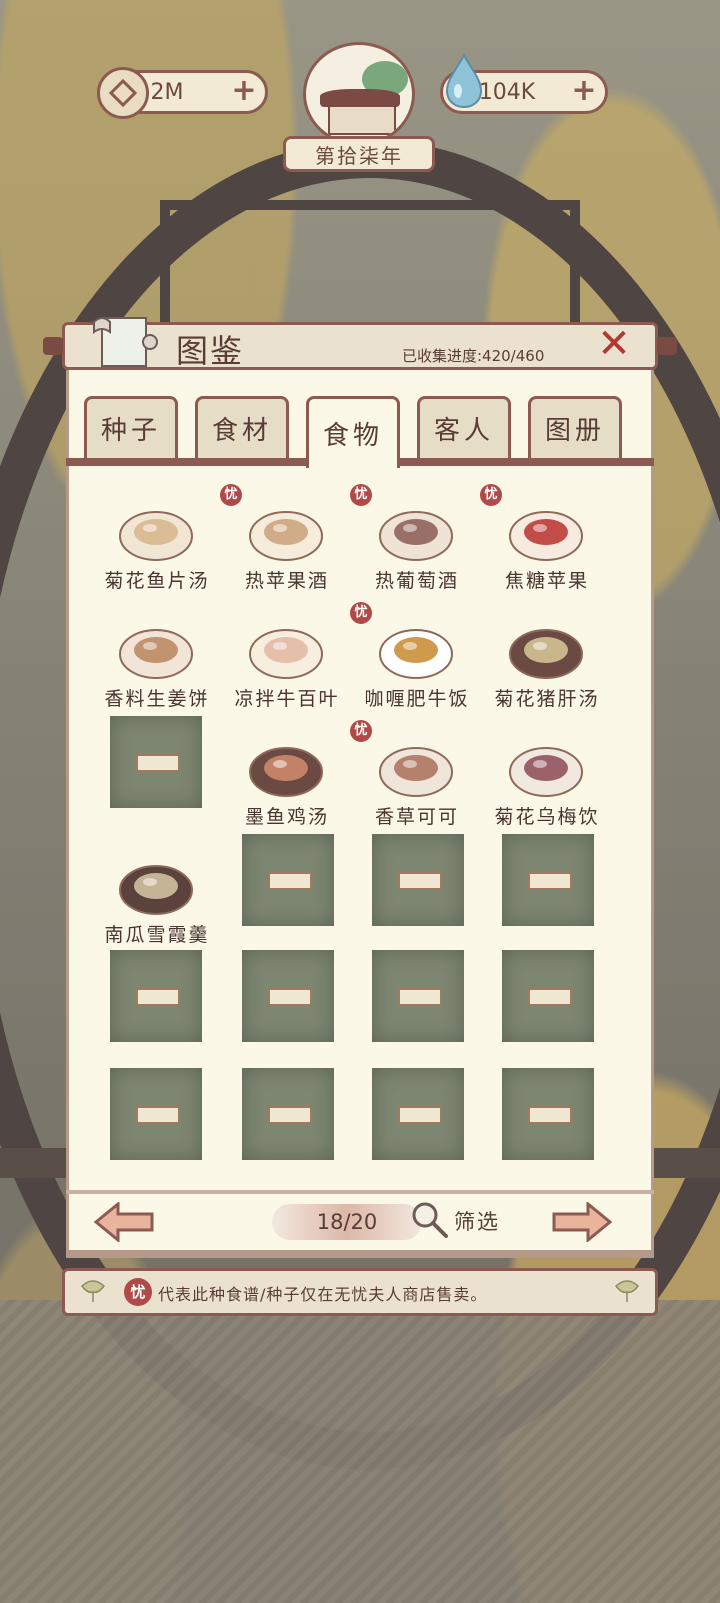  What do you see at coordinates (546, 581) in the screenshot?
I see `dish-name: 焦糖苹果` at bounding box center [546, 581].